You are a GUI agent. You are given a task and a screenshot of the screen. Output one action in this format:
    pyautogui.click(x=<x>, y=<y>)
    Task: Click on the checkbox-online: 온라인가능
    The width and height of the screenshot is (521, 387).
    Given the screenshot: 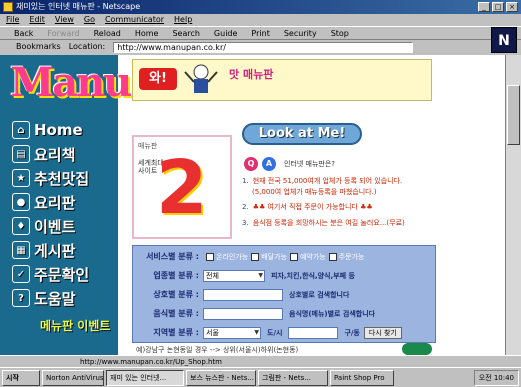 What is the action you would take?
    pyautogui.click(x=227, y=257)
    